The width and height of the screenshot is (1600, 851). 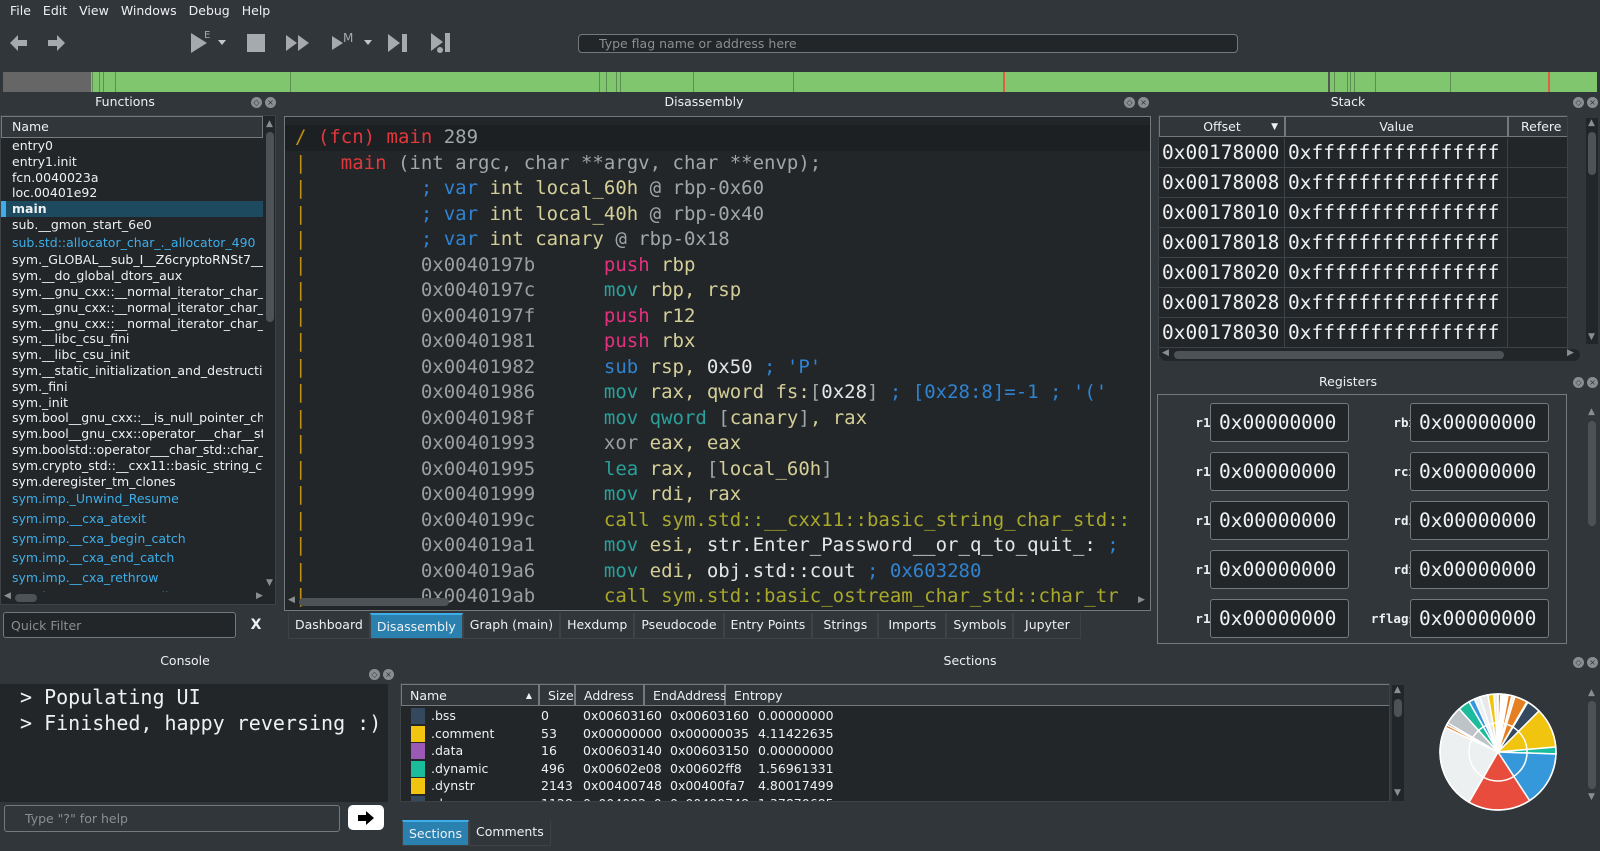 What do you see at coordinates (679, 626) in the screenshot?
I see `tab-pseudocode: Pseudocode` at bounding box center [679, 626].